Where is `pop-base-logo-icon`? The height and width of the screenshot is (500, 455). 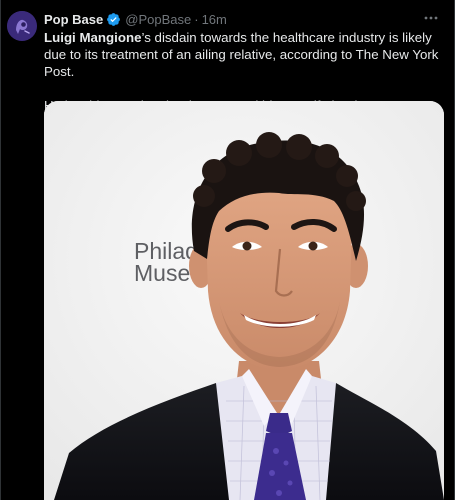 pop-base-logo-icon is located at coordinates (22, 26).